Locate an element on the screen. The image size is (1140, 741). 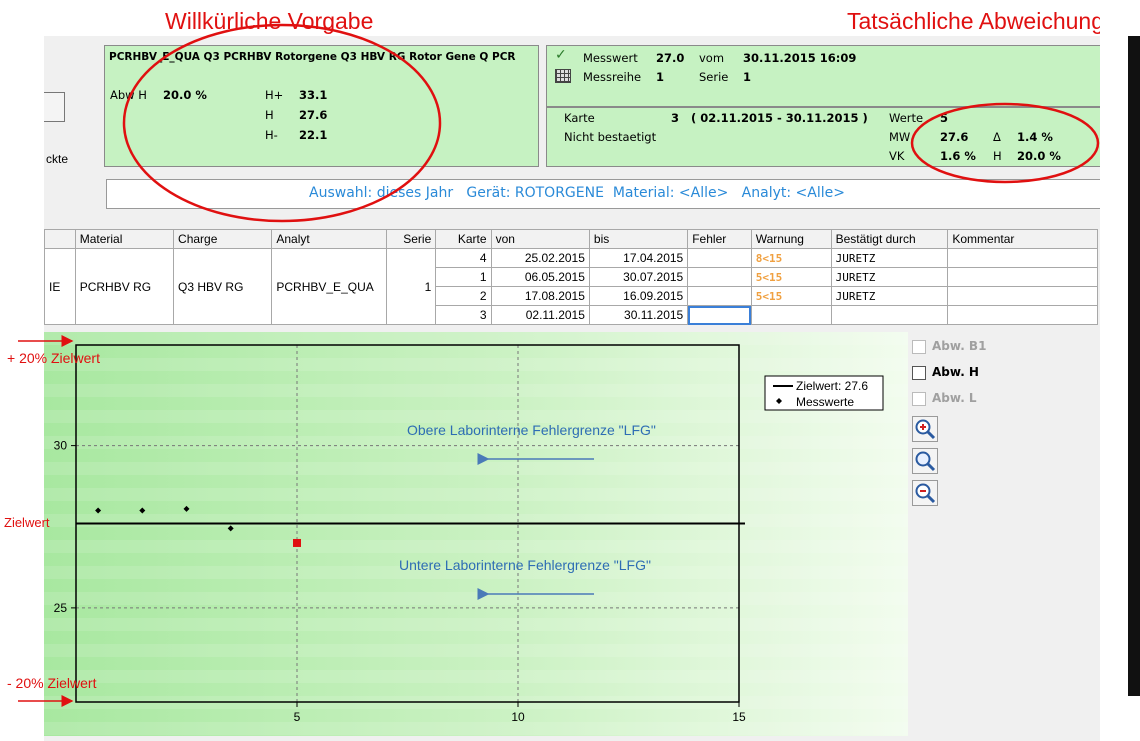
mw-label: MW is located at coordinates (900, 137).